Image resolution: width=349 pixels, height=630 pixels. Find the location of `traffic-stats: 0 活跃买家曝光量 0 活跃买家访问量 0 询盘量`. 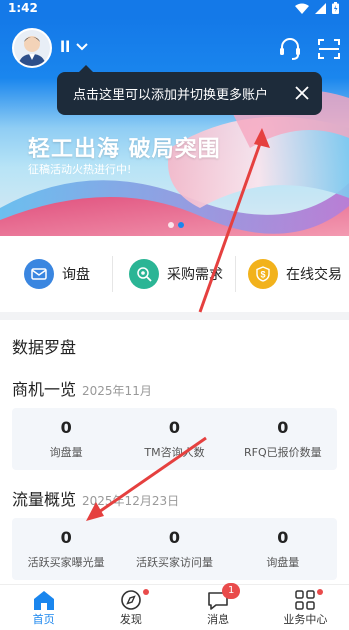

traffic-stats: 0 活跃买家曝光量 0 活跃买家访问量 0 询盘量 is located at coordinates (174, 549).